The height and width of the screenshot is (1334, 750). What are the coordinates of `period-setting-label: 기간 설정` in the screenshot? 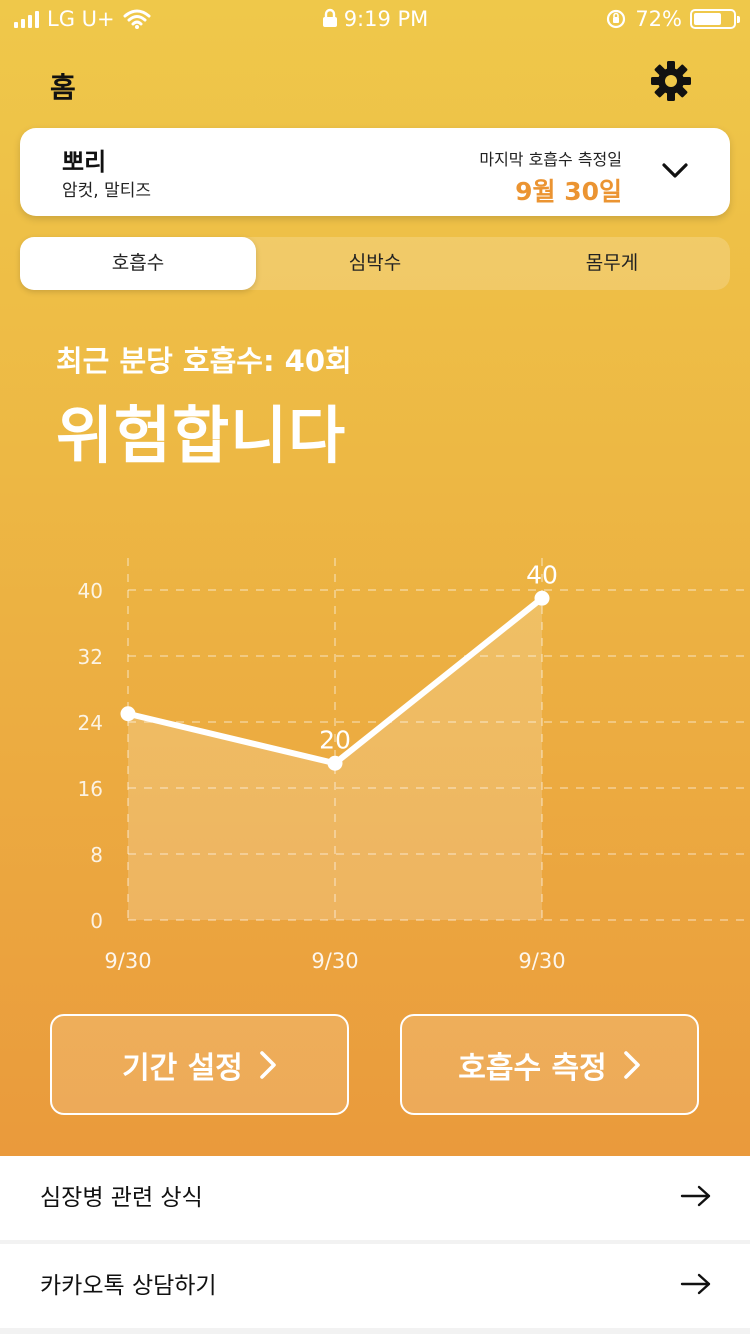 It's located at (182, 1068).